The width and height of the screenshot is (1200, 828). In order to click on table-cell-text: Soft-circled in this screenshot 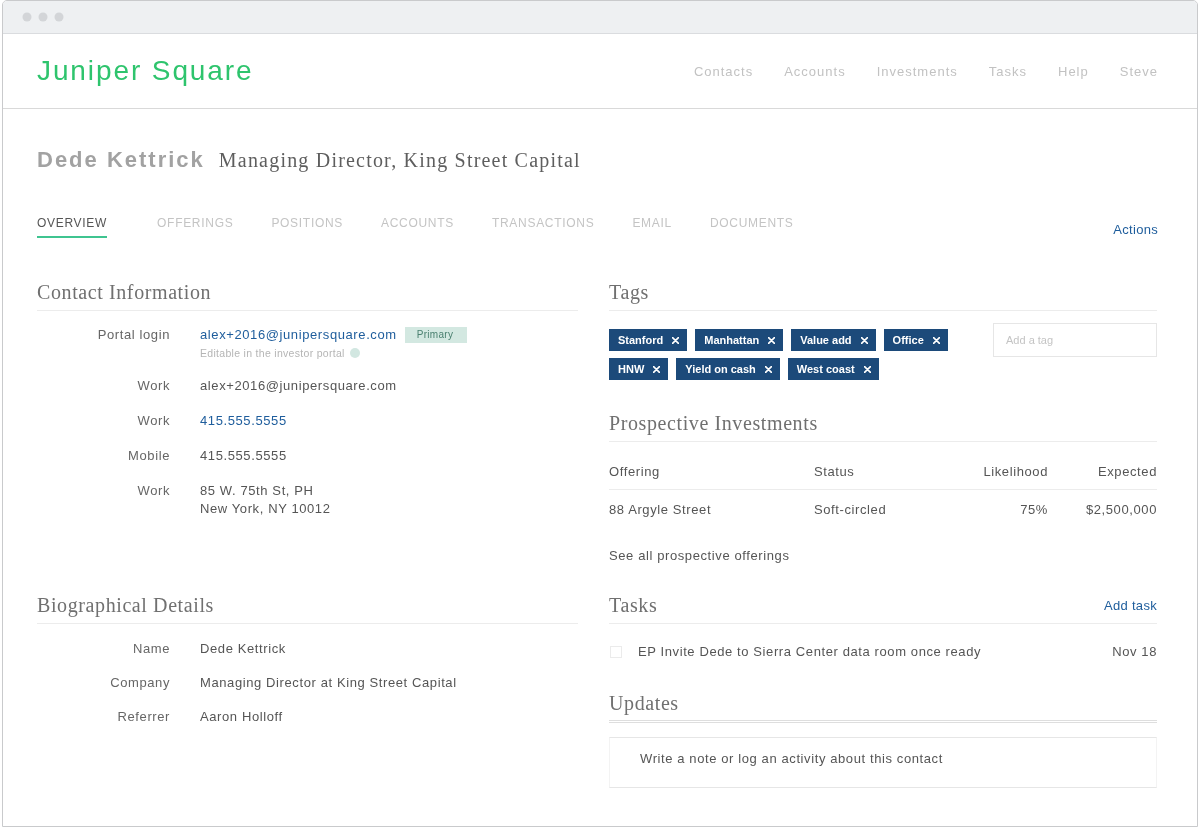, I will do `click(851, 510)`.